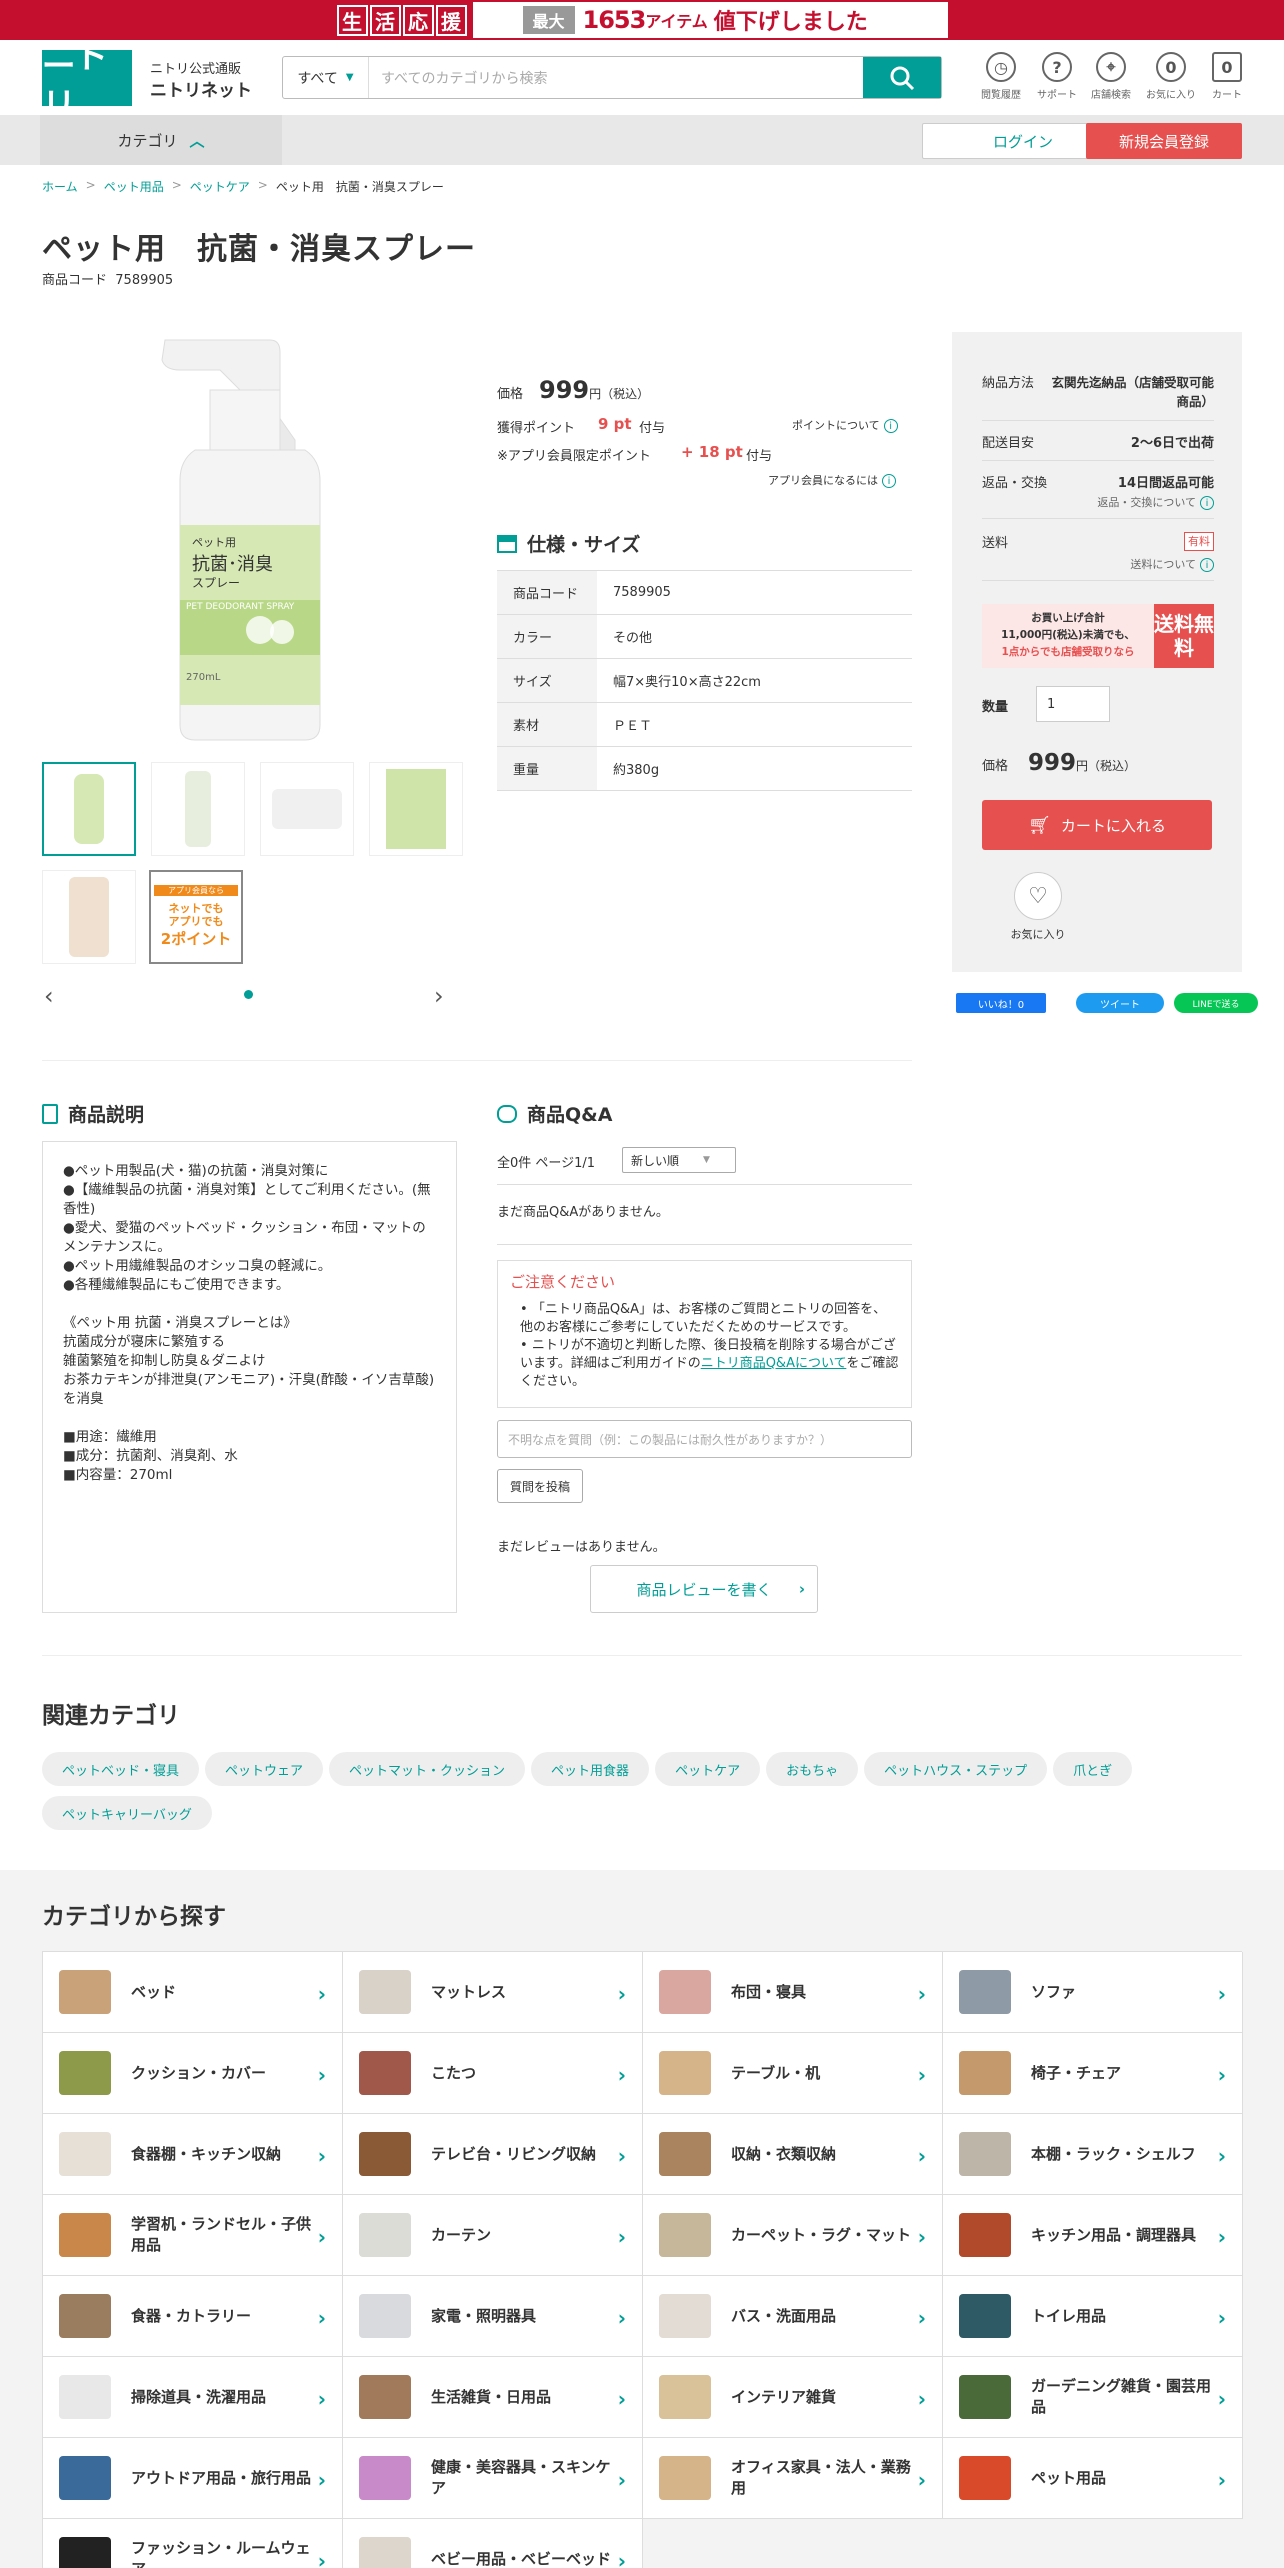  Describe the element at coordinates (1098, 564) in the screenshot. I see `shipping-about-link: 送料について i` at that location.